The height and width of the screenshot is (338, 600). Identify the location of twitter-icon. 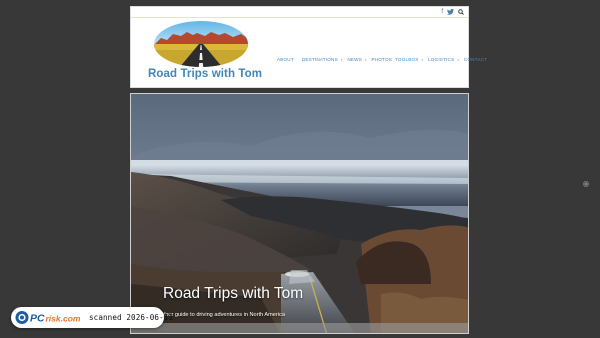
(450, 13).